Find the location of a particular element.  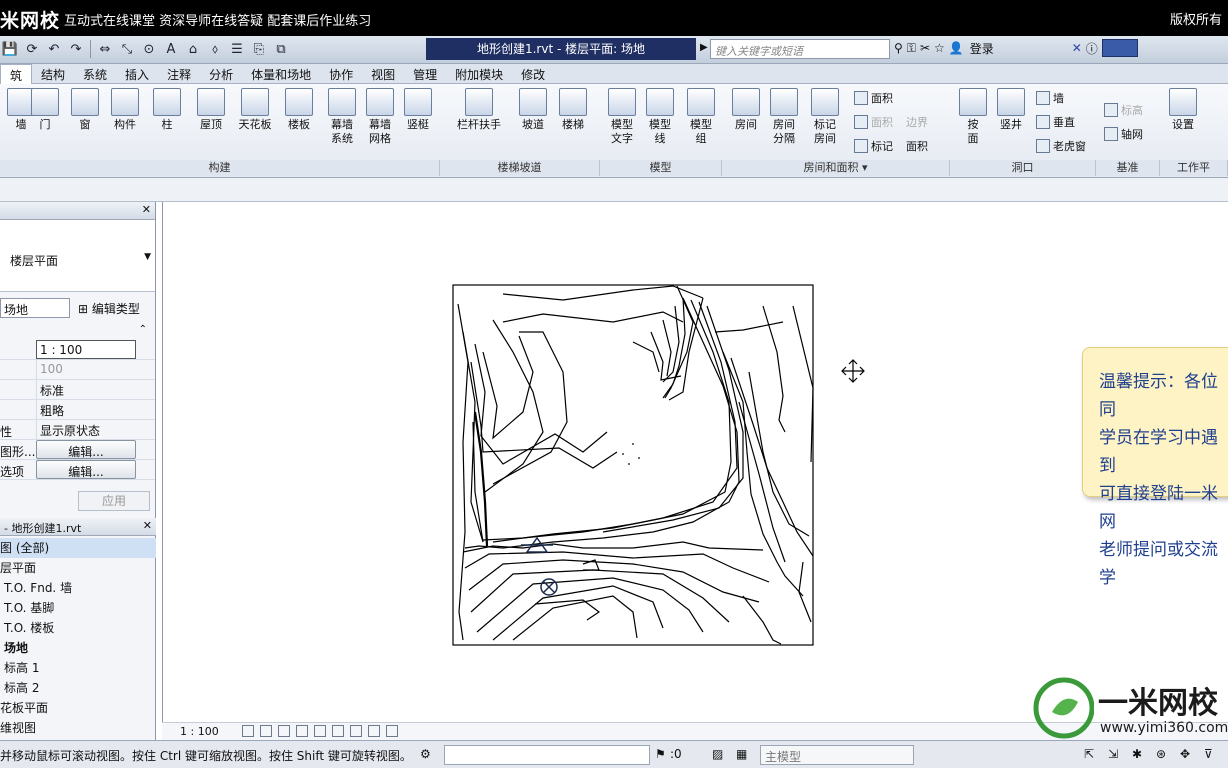

panel-label-room-area: 房间和面积 ▾ is located at coordinates (836, 168).